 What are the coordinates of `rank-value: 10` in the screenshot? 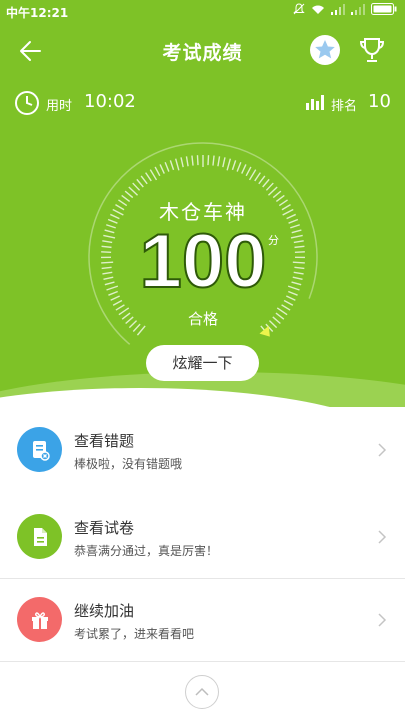 It's located at (379, 101).